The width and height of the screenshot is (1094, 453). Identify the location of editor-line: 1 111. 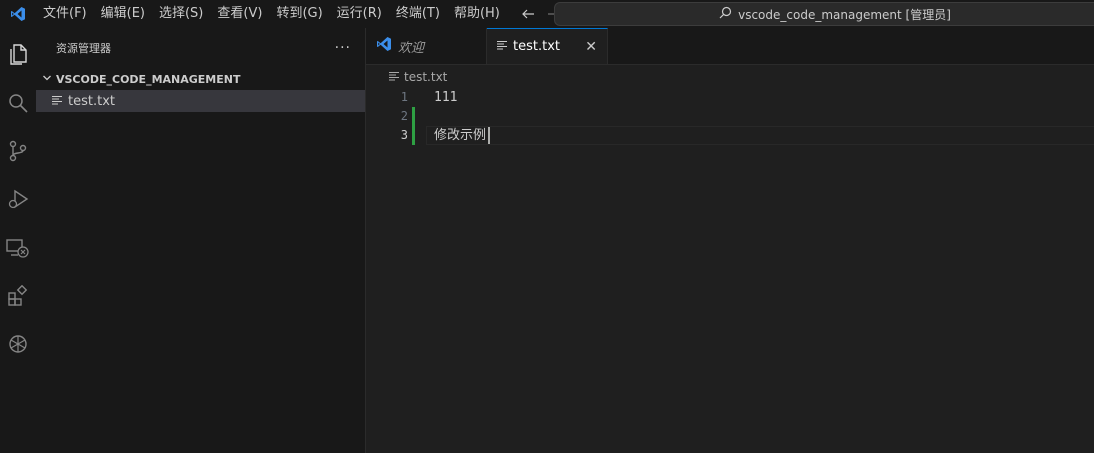
(730, 97).